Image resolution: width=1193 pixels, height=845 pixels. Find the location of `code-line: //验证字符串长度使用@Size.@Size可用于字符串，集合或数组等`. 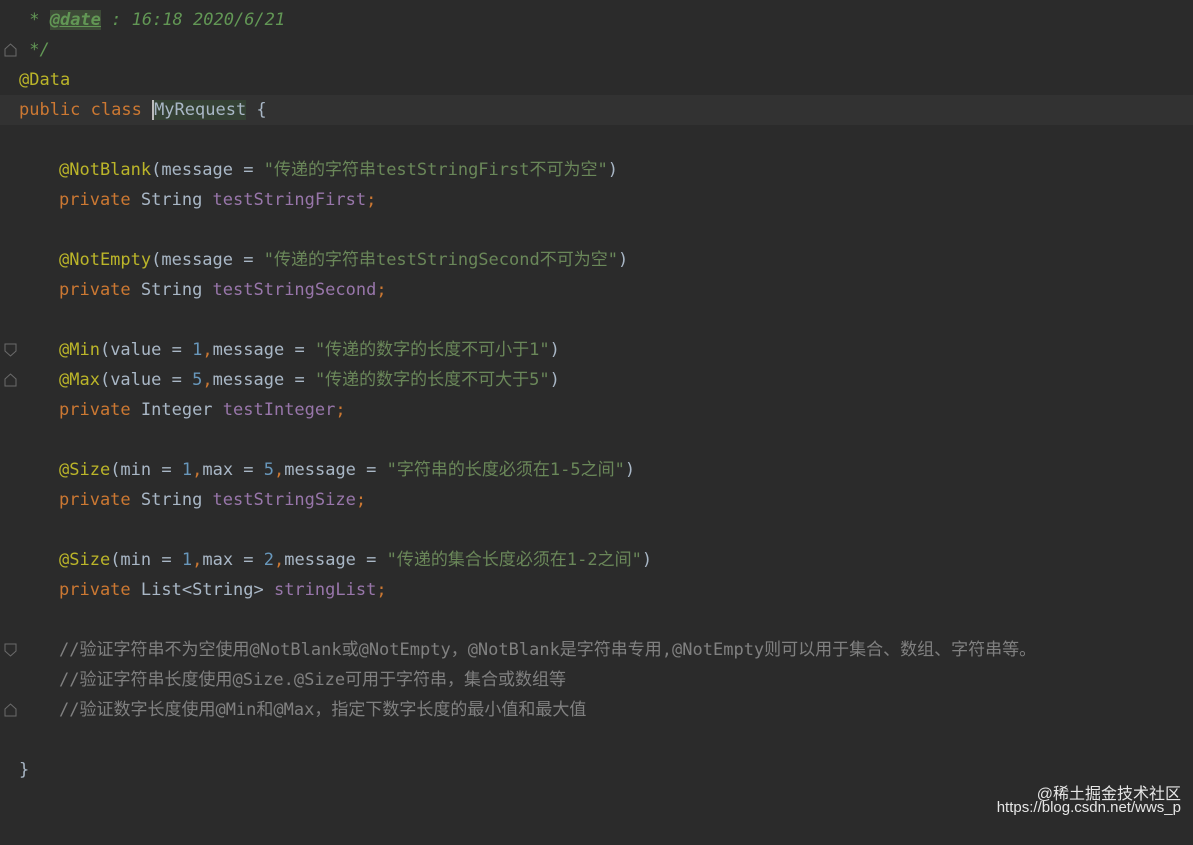

code-line: //验证字符串长度使用@Size.@Size可用于字符串，集合或数组等 is located at coordinates (596, 680).